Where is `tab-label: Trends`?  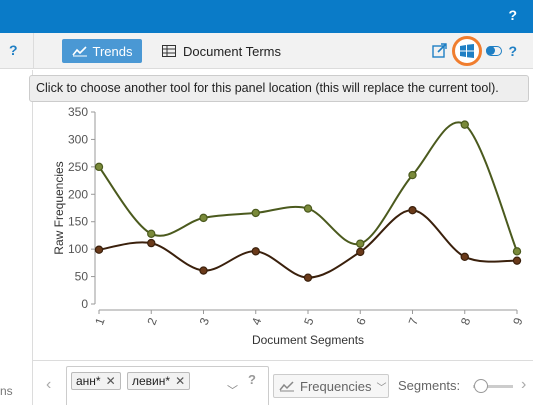
tab-label: Trends is located at coordinates (112, 51).